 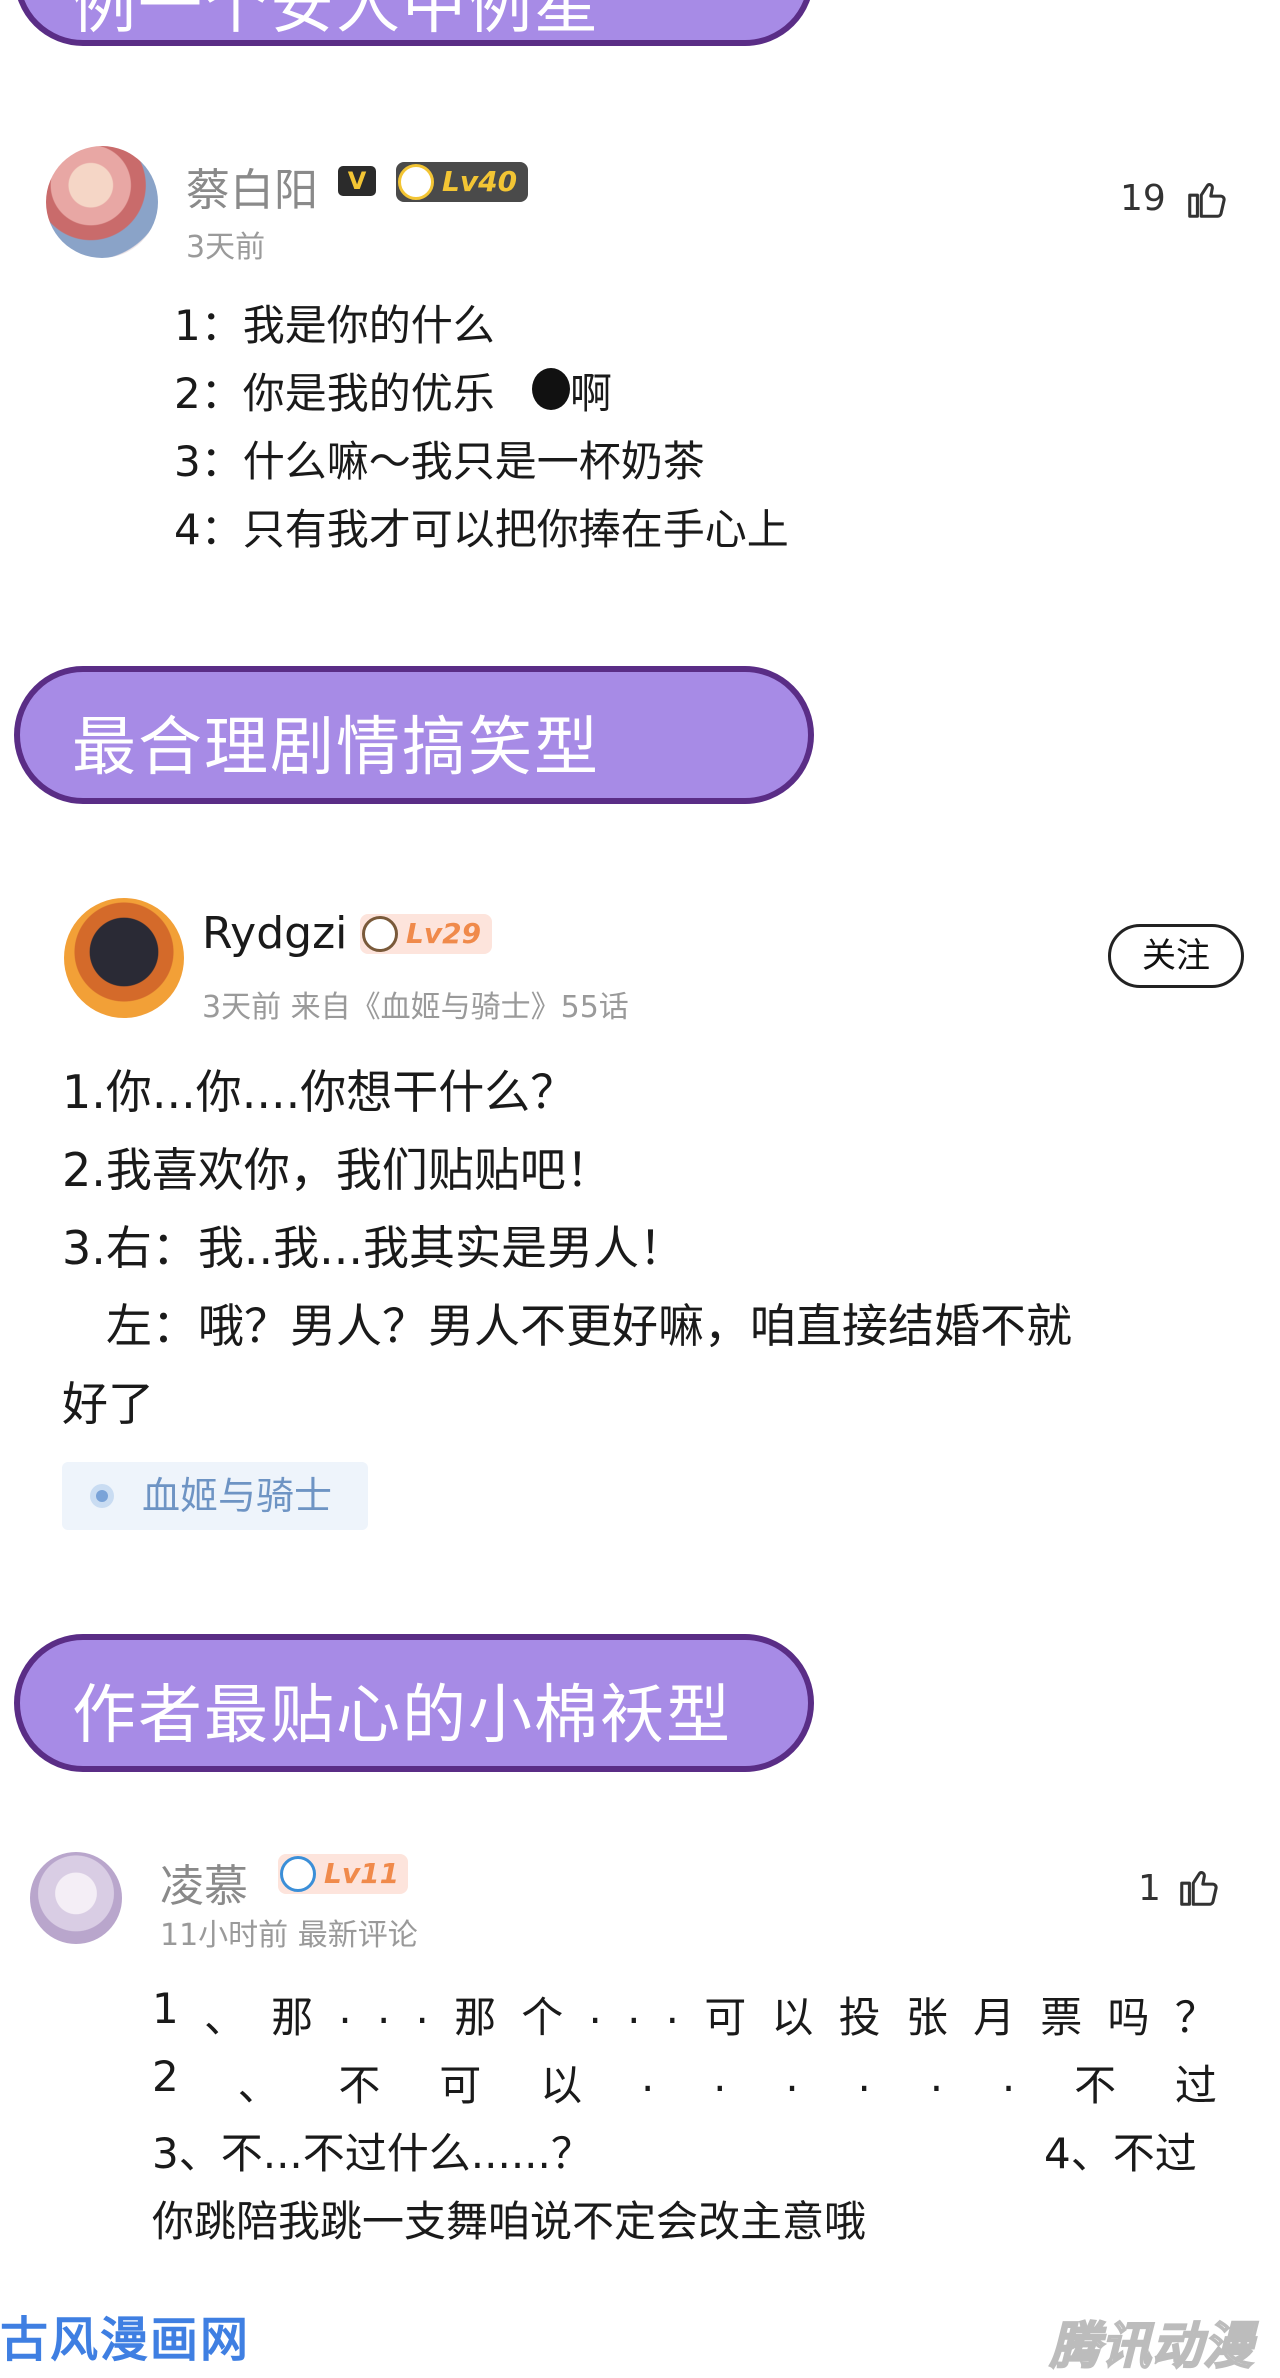 I want to click on comment-line-3-left: 3、不...不过什么......？, so click(x=372, y=2153).